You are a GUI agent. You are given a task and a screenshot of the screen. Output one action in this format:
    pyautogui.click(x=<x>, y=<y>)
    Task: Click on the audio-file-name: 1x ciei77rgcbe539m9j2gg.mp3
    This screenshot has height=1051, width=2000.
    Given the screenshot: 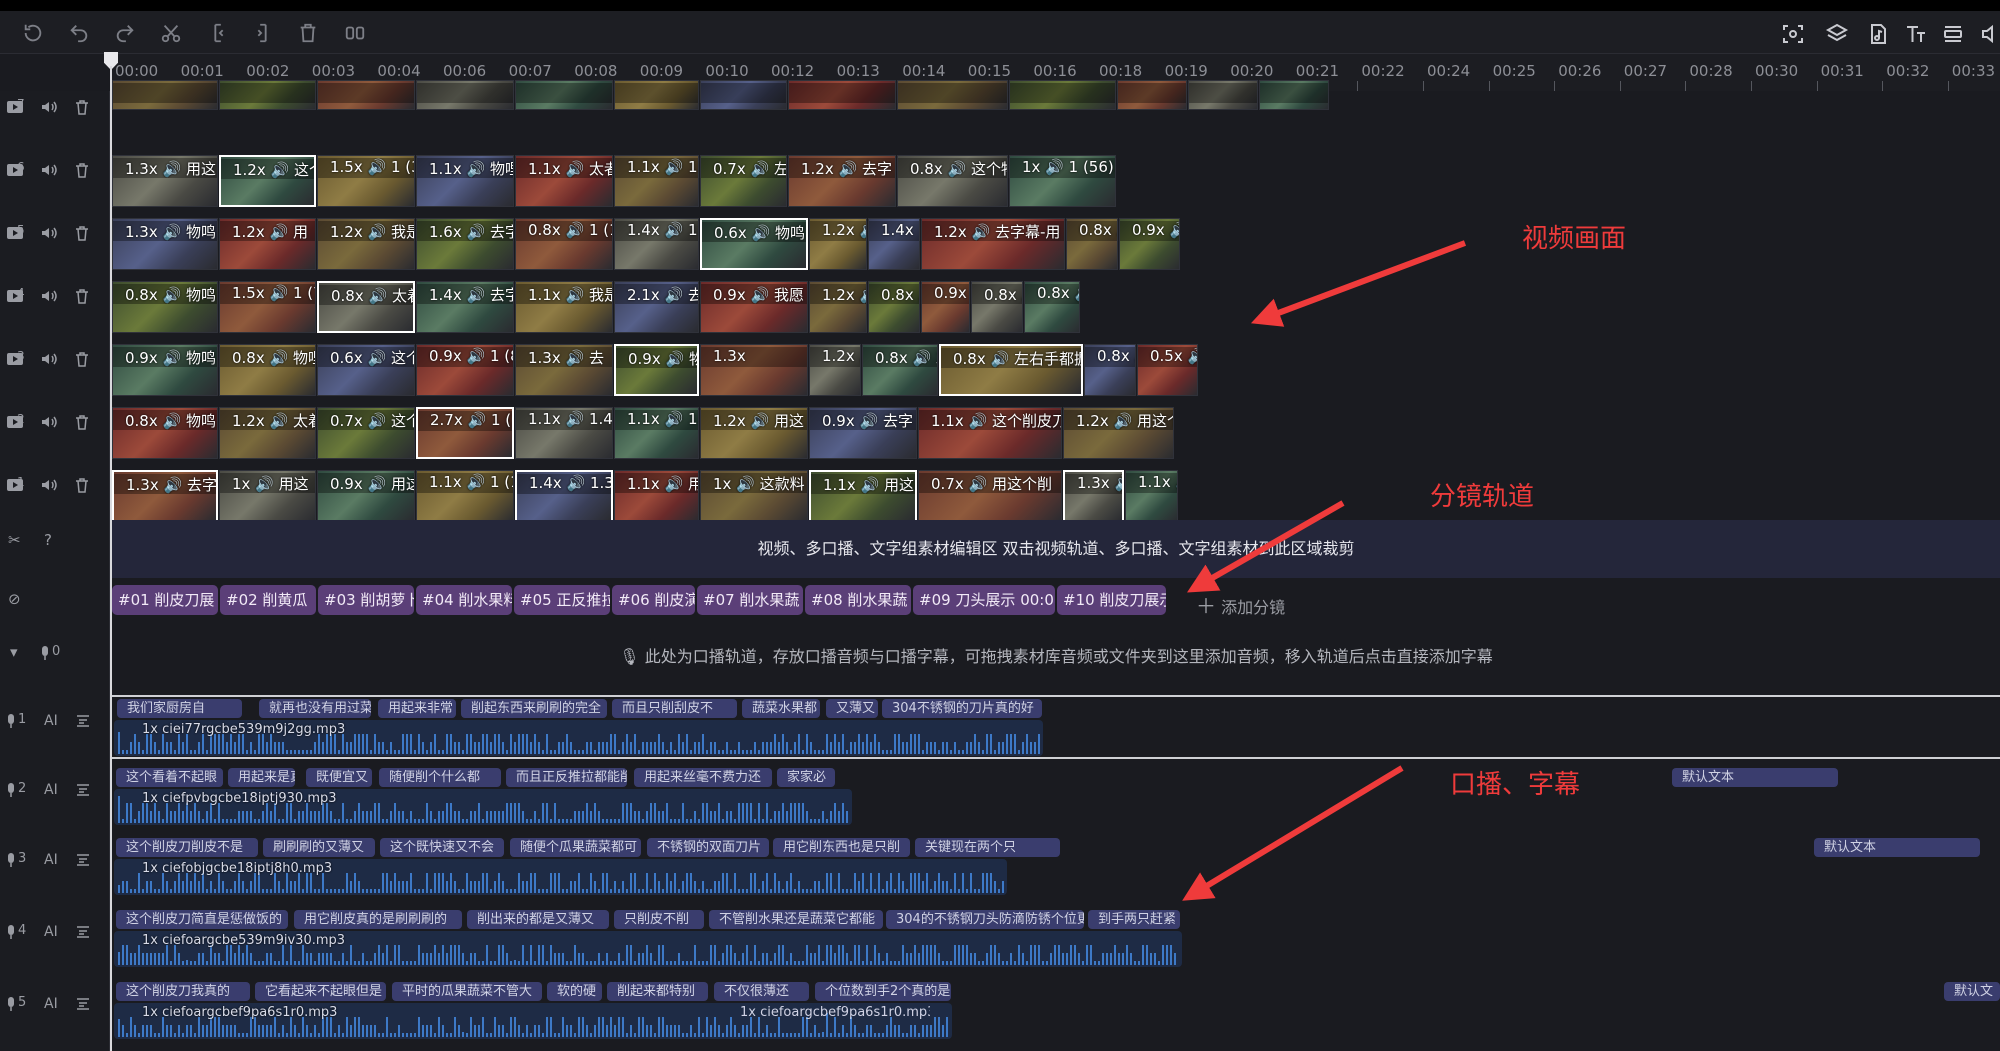 What is the action you would take?
    pyautogui.click(x=244, y=729)
    